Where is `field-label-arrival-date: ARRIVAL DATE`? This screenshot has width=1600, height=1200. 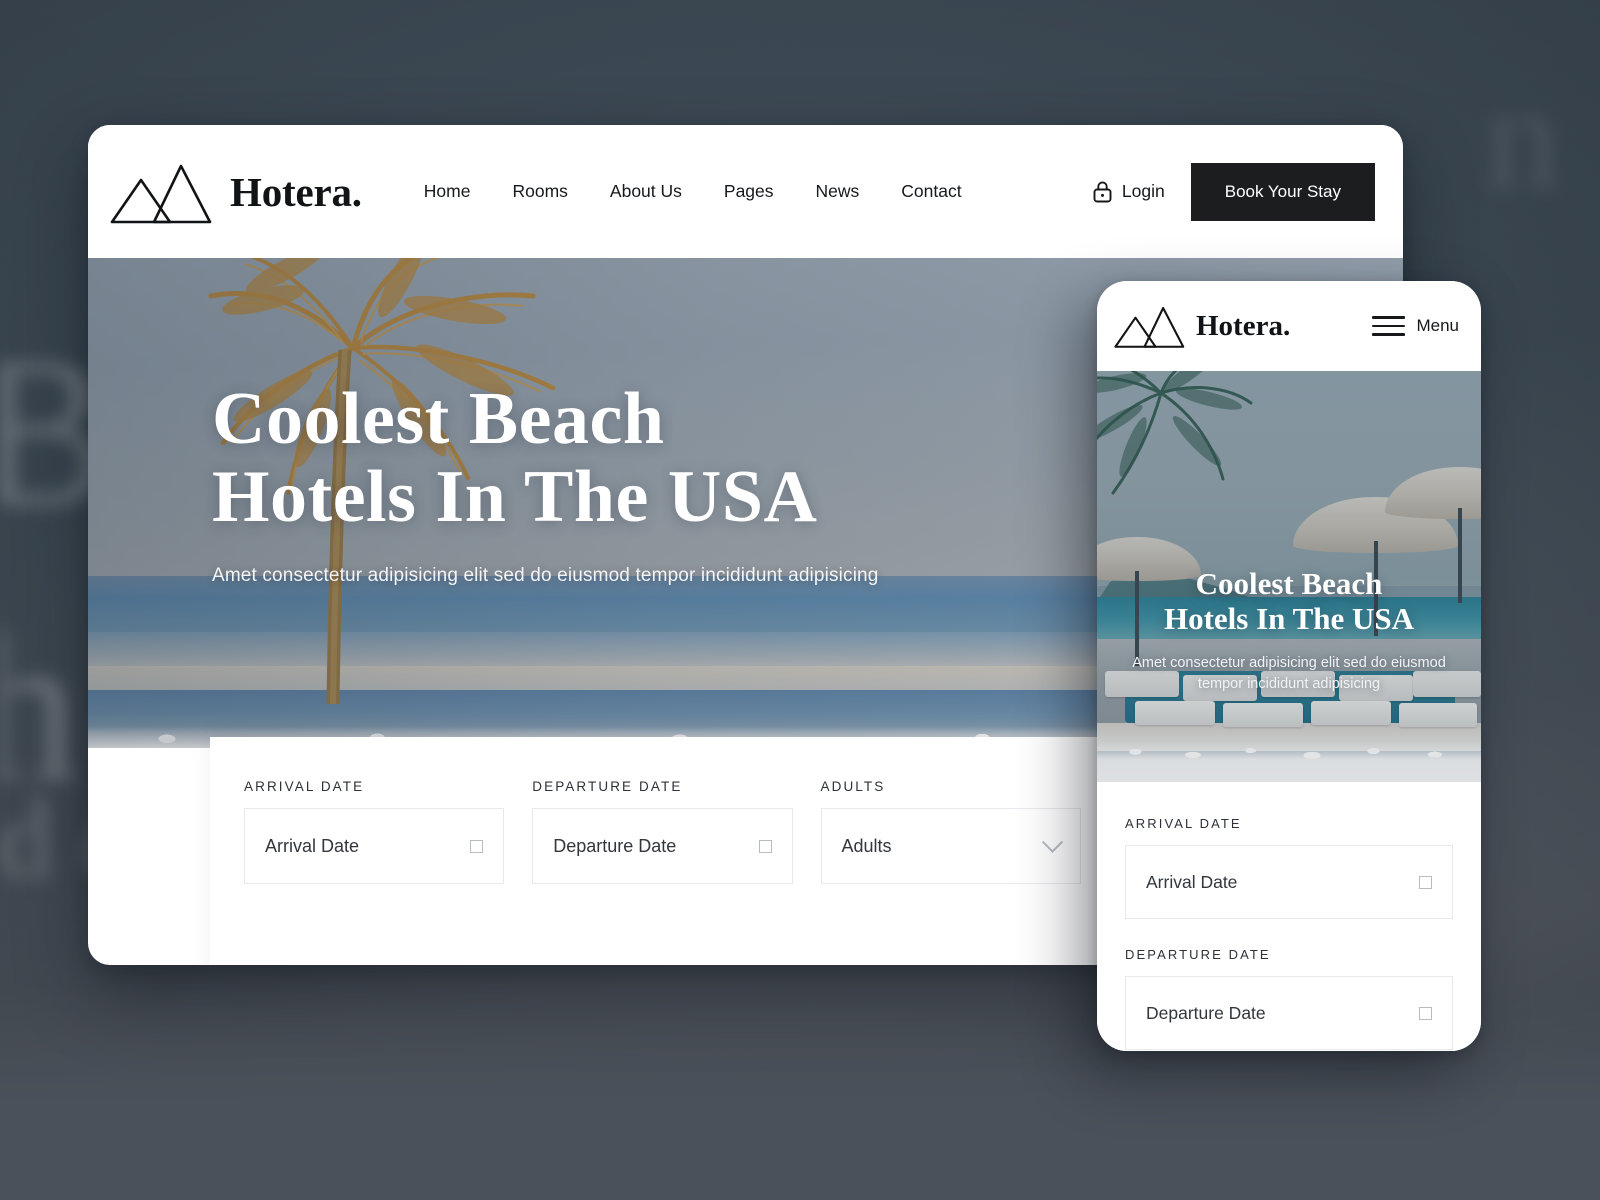
field-label-arrival-date: ARRIVAL DATE is located at coordinates (304, 786).